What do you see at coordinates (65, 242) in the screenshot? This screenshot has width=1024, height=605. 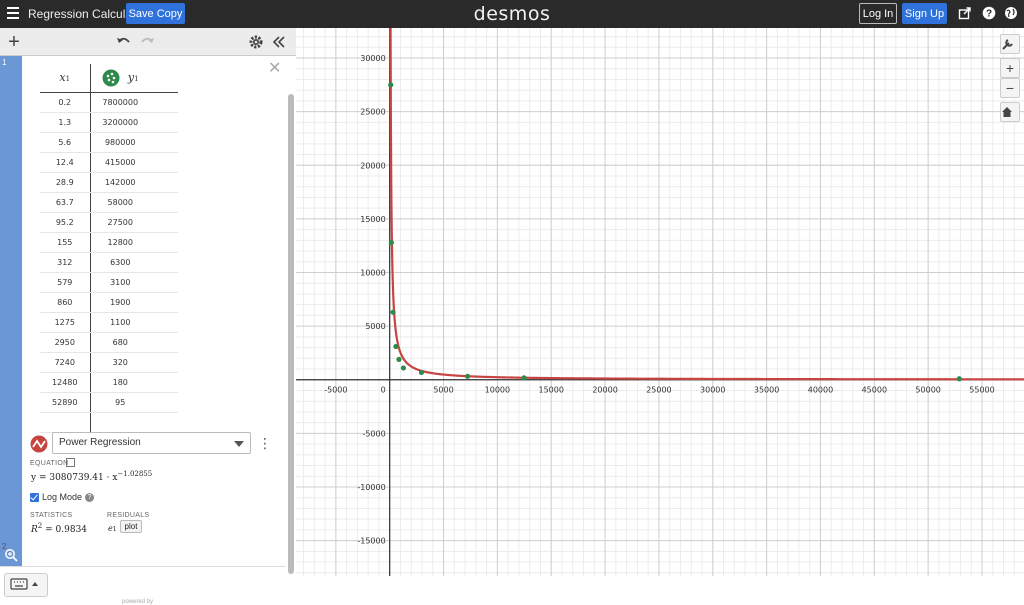 I see `x-cell: 155` at bounding box center [65, 242].